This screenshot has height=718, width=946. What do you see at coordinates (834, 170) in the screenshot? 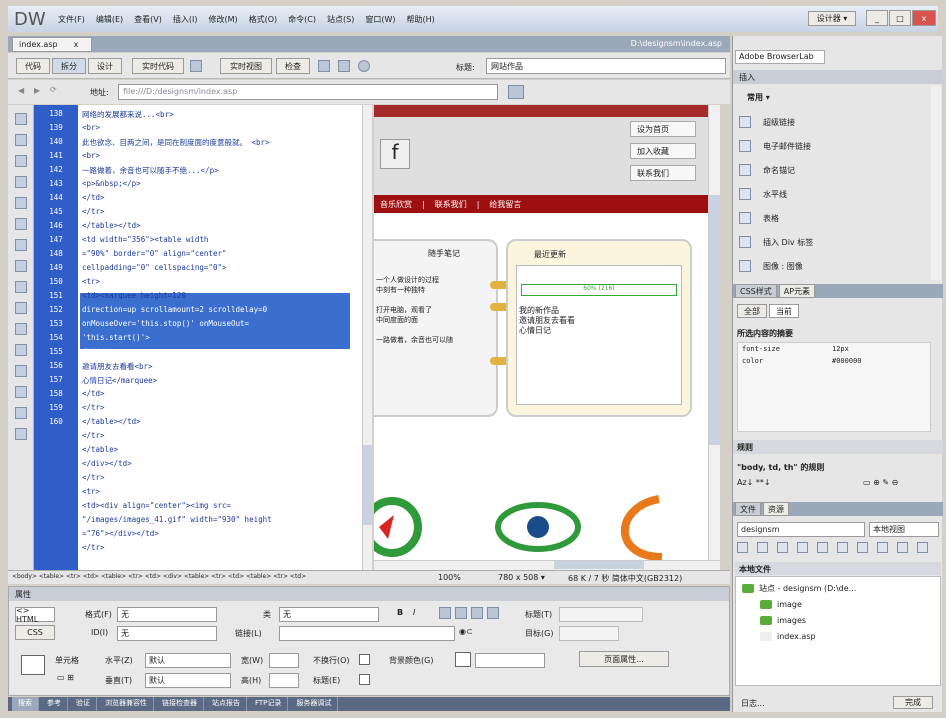
I see `insert-item: 命名锚记` at bounding box center [834, 170].